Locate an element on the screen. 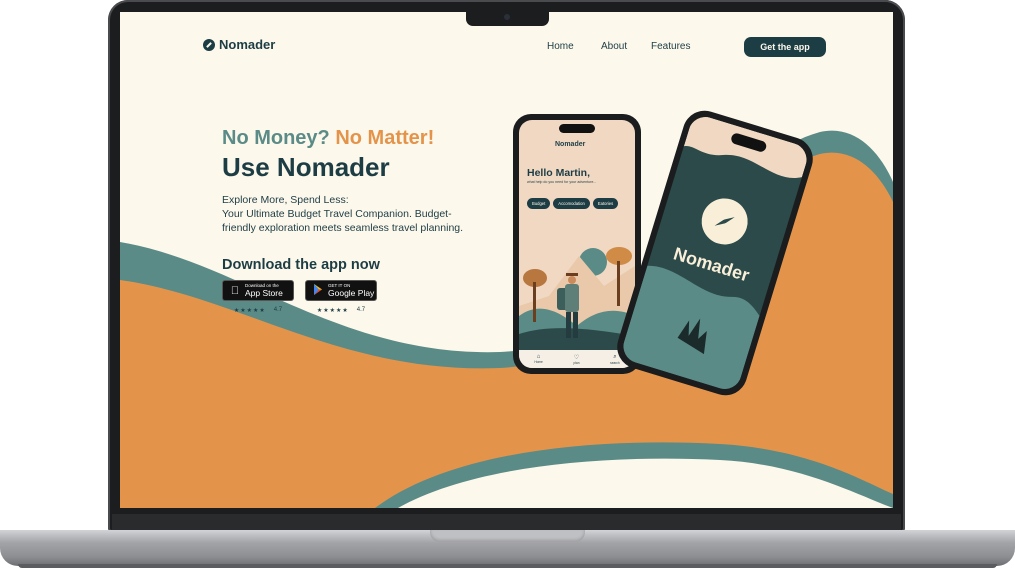 This screenshot has width=1015, height=571. google-play-block: GET IT ON Google Play ★★★★★ 4.7 is located at coordinates (341, 297).